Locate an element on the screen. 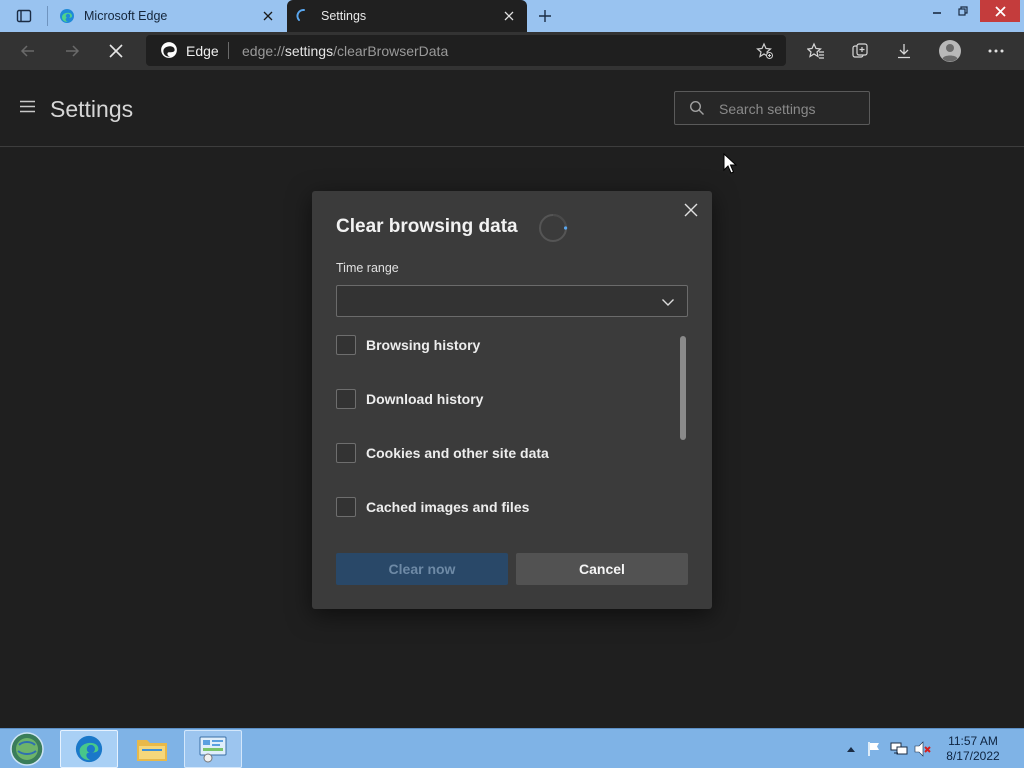  option-label: Download history is located at coordinates (425, 399).